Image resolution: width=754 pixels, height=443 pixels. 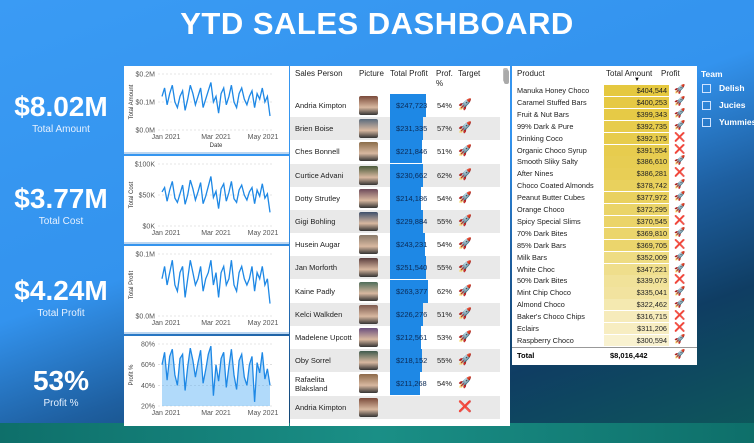 I want to click on table-row: Milk Bars $352,009 🚀, so click(x=604, y=257).